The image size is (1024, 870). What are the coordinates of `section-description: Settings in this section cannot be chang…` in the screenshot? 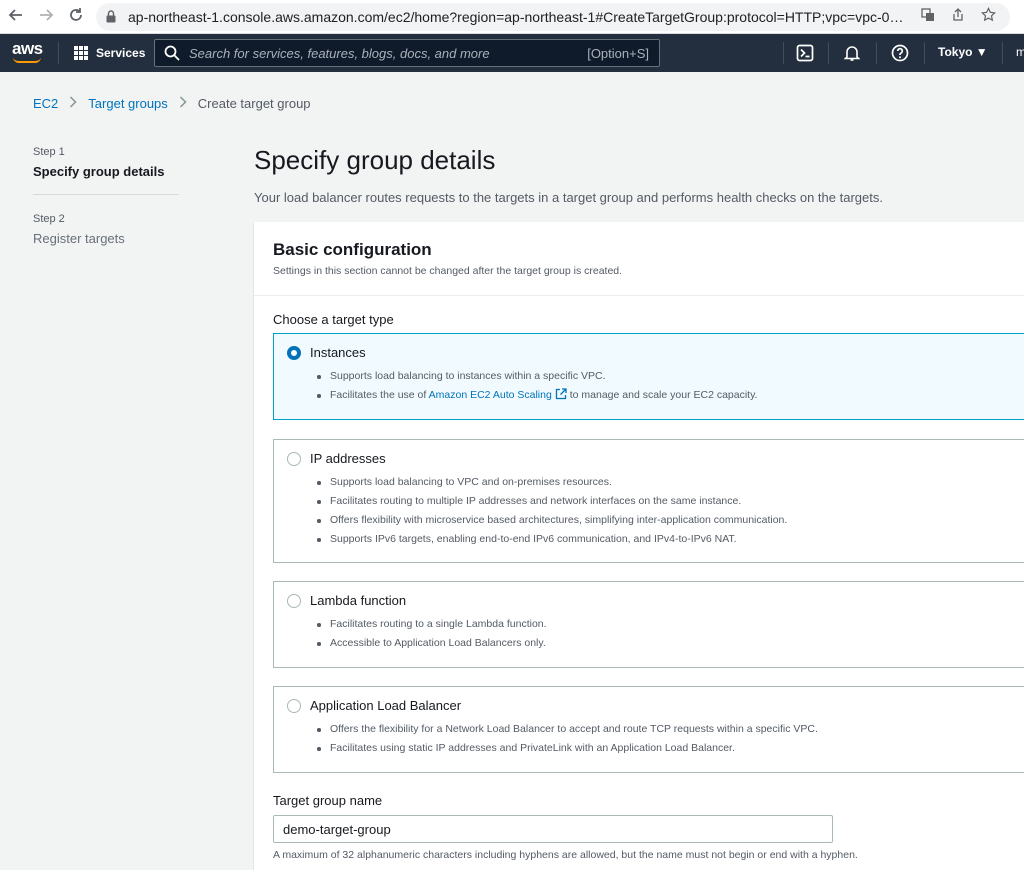 It's located at (448, 271).